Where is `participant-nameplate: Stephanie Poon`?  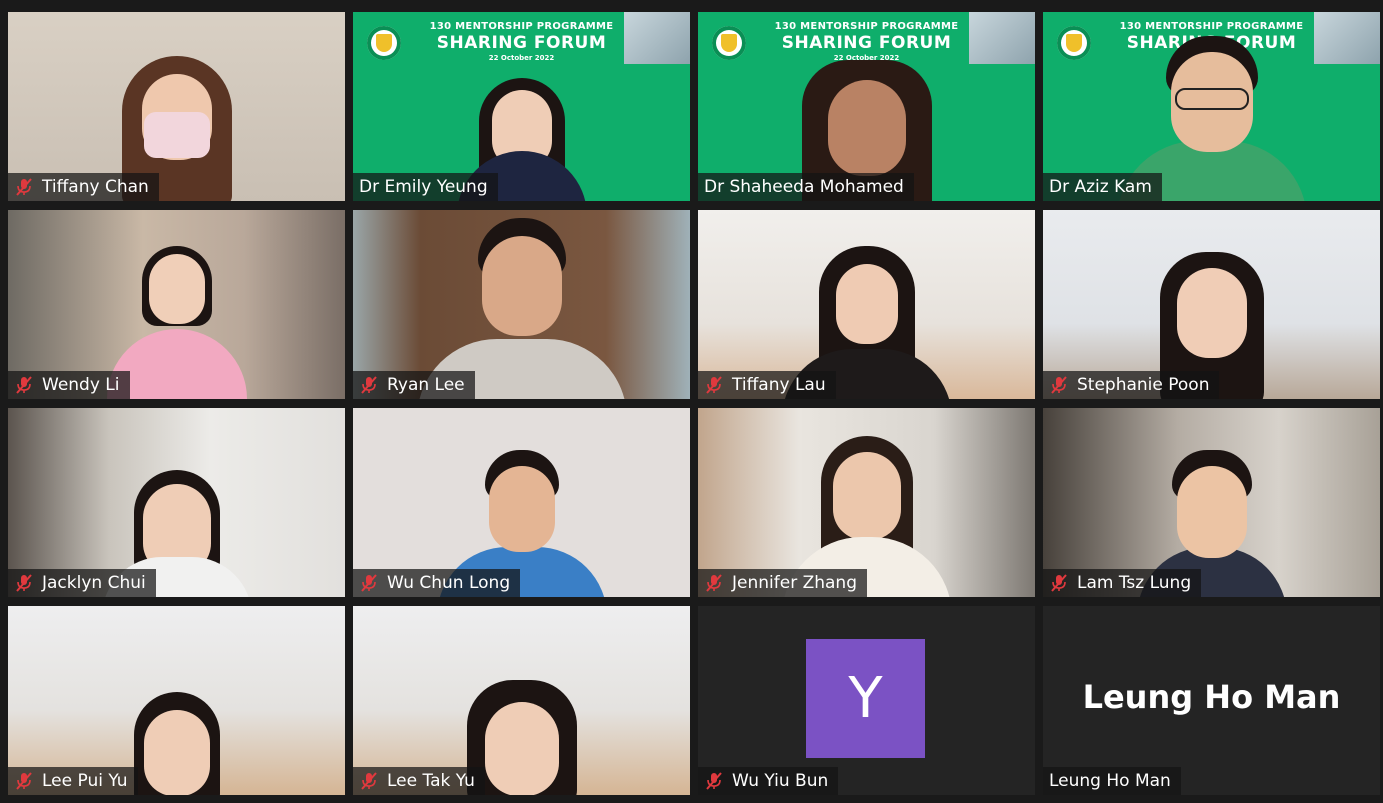 participant-nameplate: Stephanie Poon is located at coordinates (1131, 385).